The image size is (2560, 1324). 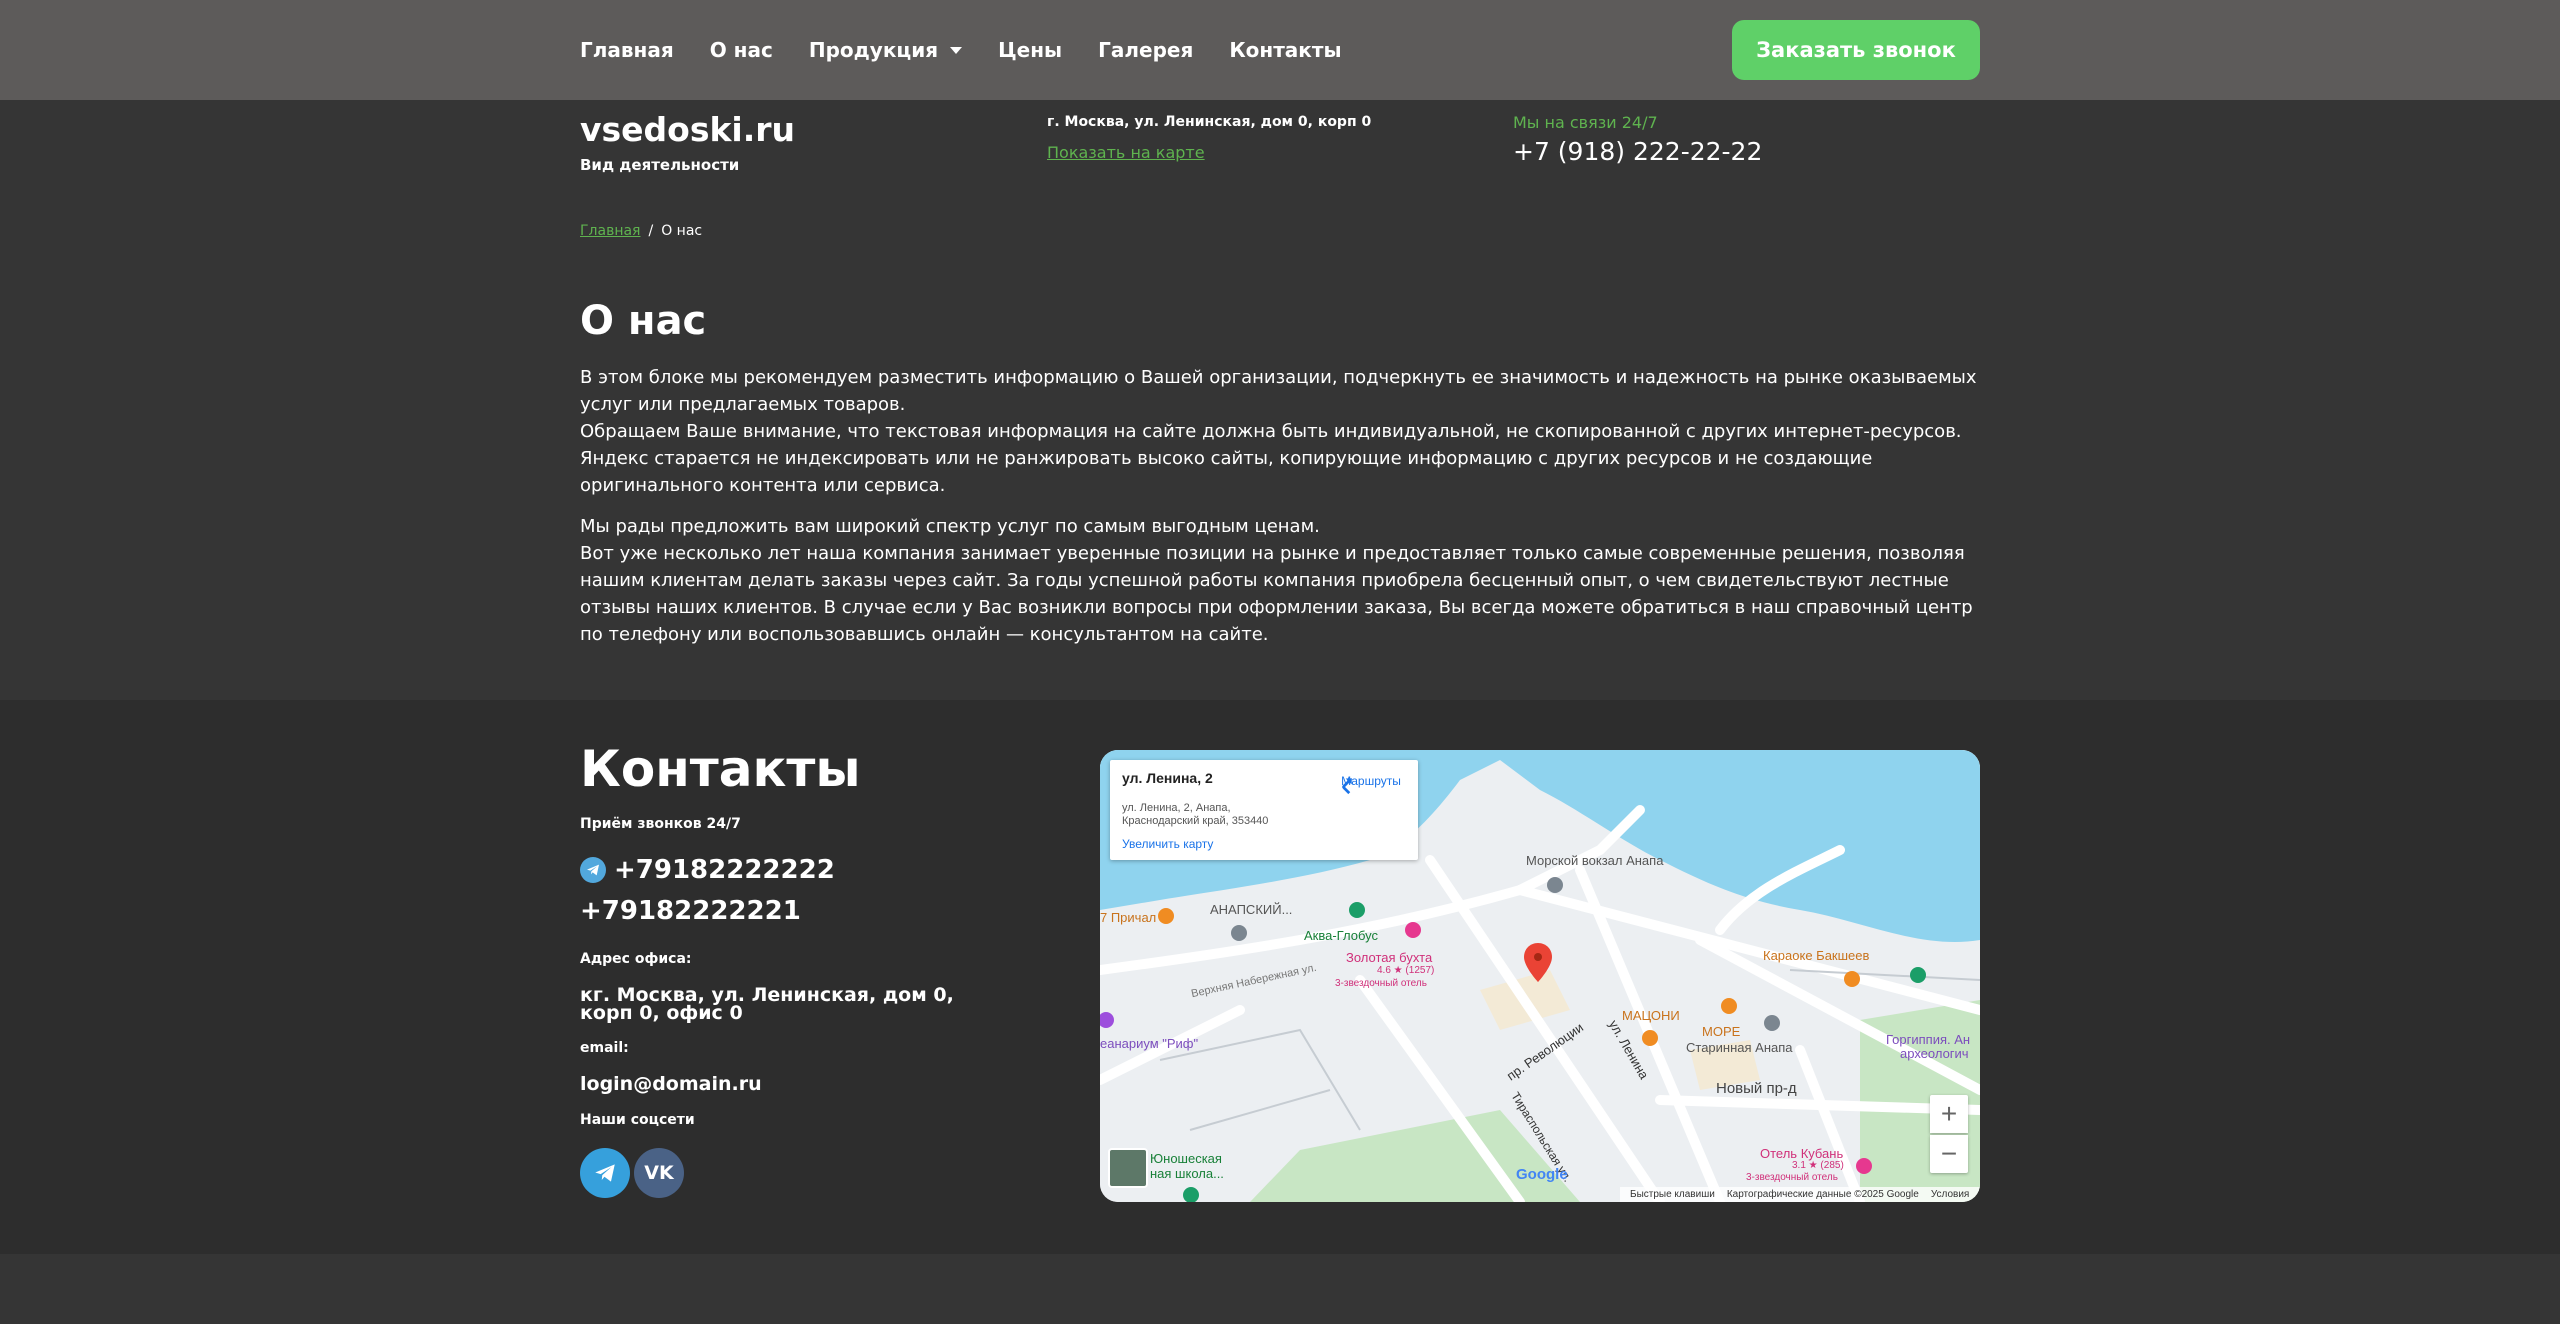 I want to click on contacts-title: Контакты, so click(x=720, y=769).